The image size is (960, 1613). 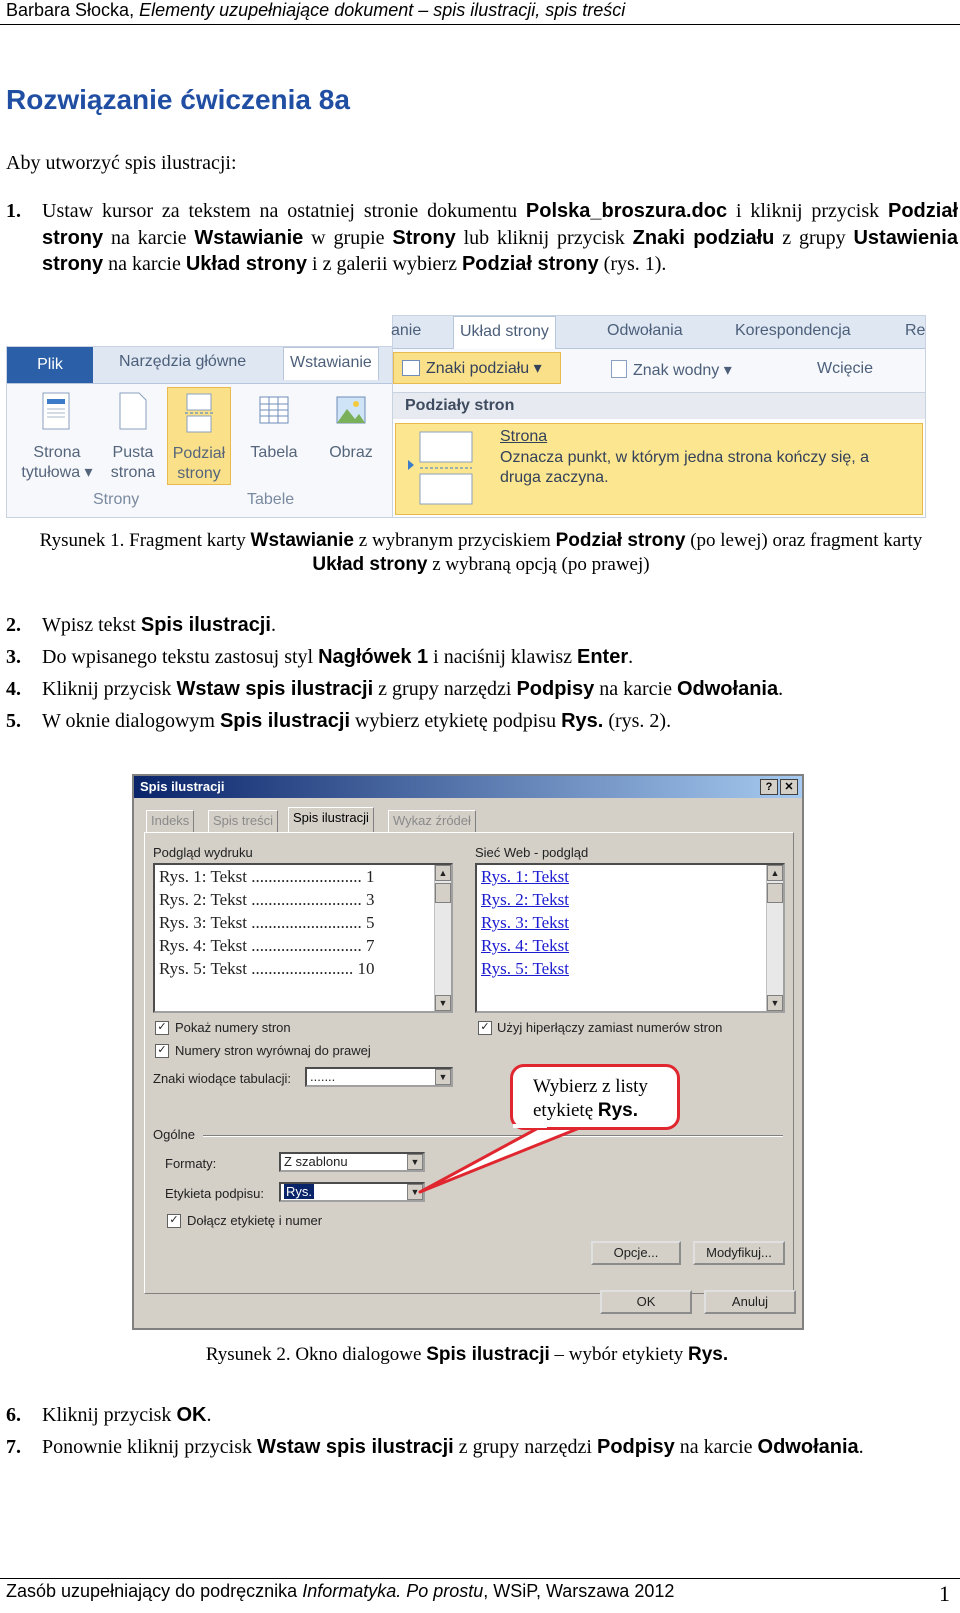 I want to click on step-number: 7., so click(x=13, y=1447).